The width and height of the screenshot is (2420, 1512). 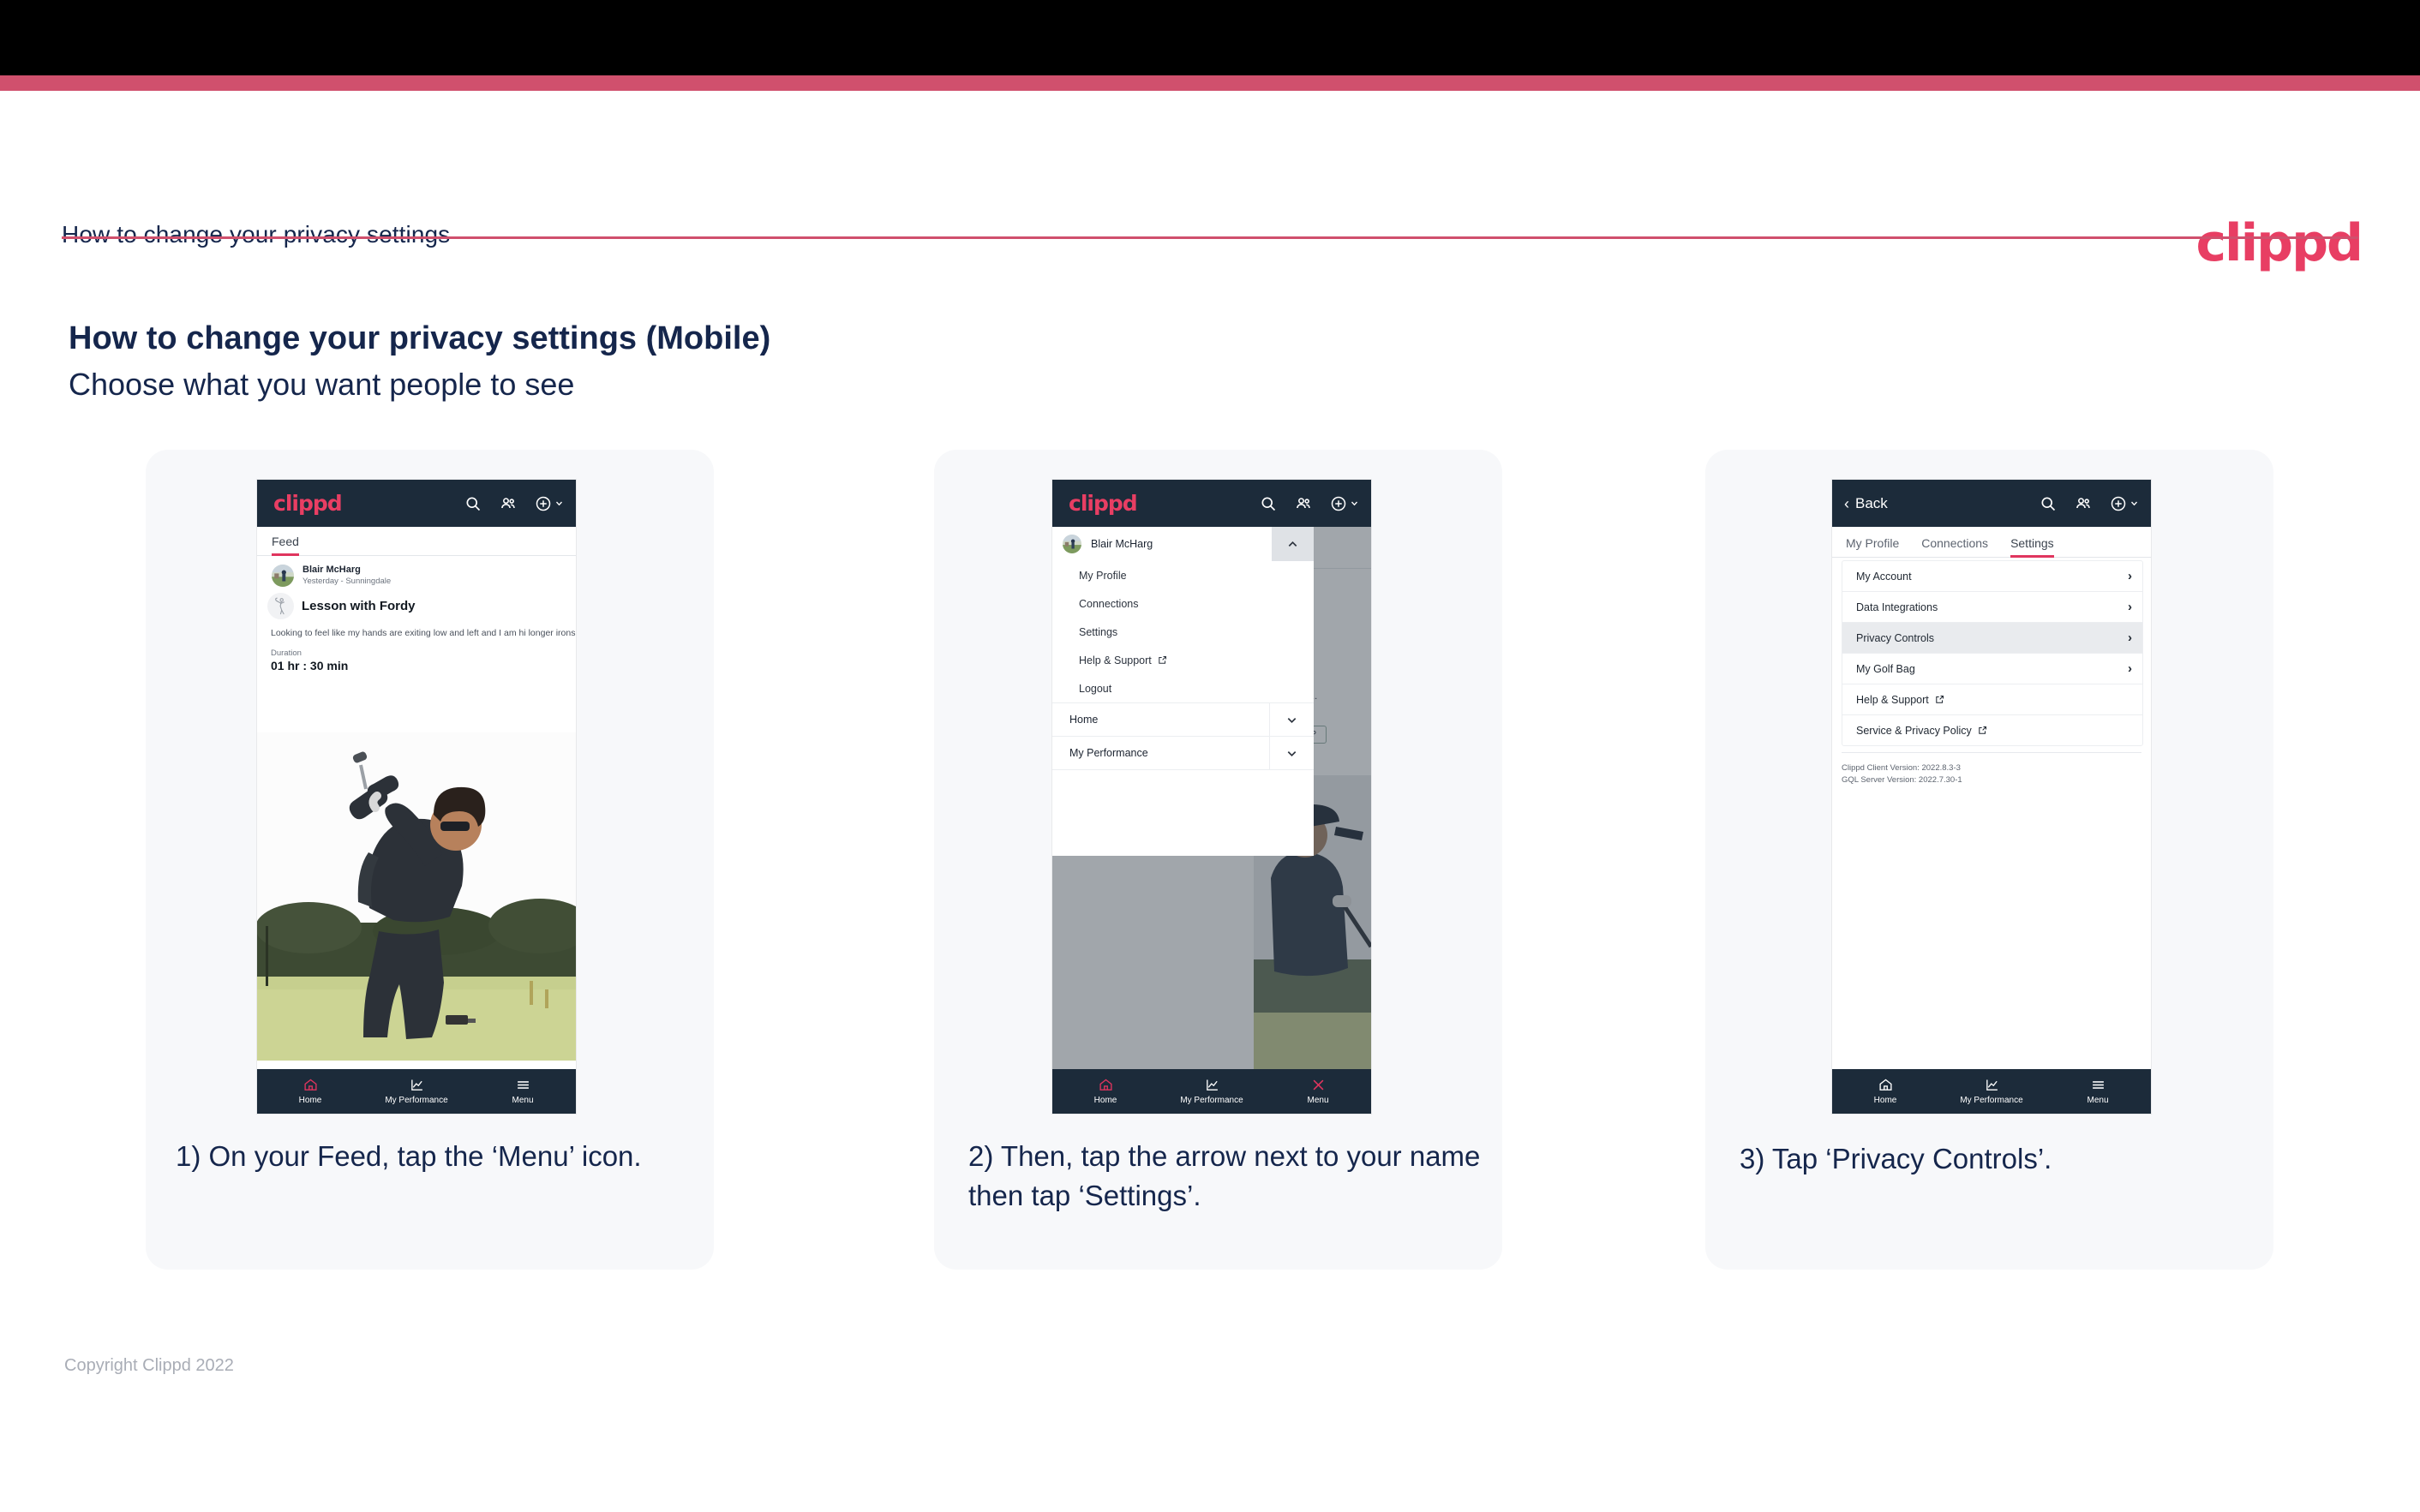 What do you see at coordinates (1884, 576) in the screenshot?
I see `settings-row-label: My Account` at bounding box center [1884, 576].